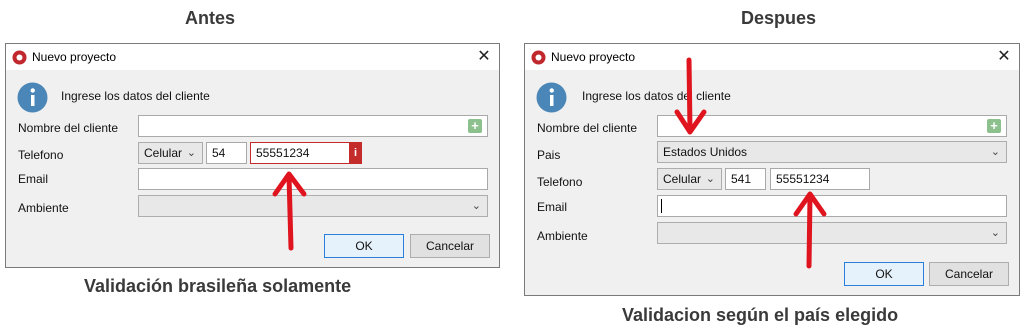  Describe the element at coordinates (779, 18) in the screenshot. I see `heading-after: Despues` at that location.